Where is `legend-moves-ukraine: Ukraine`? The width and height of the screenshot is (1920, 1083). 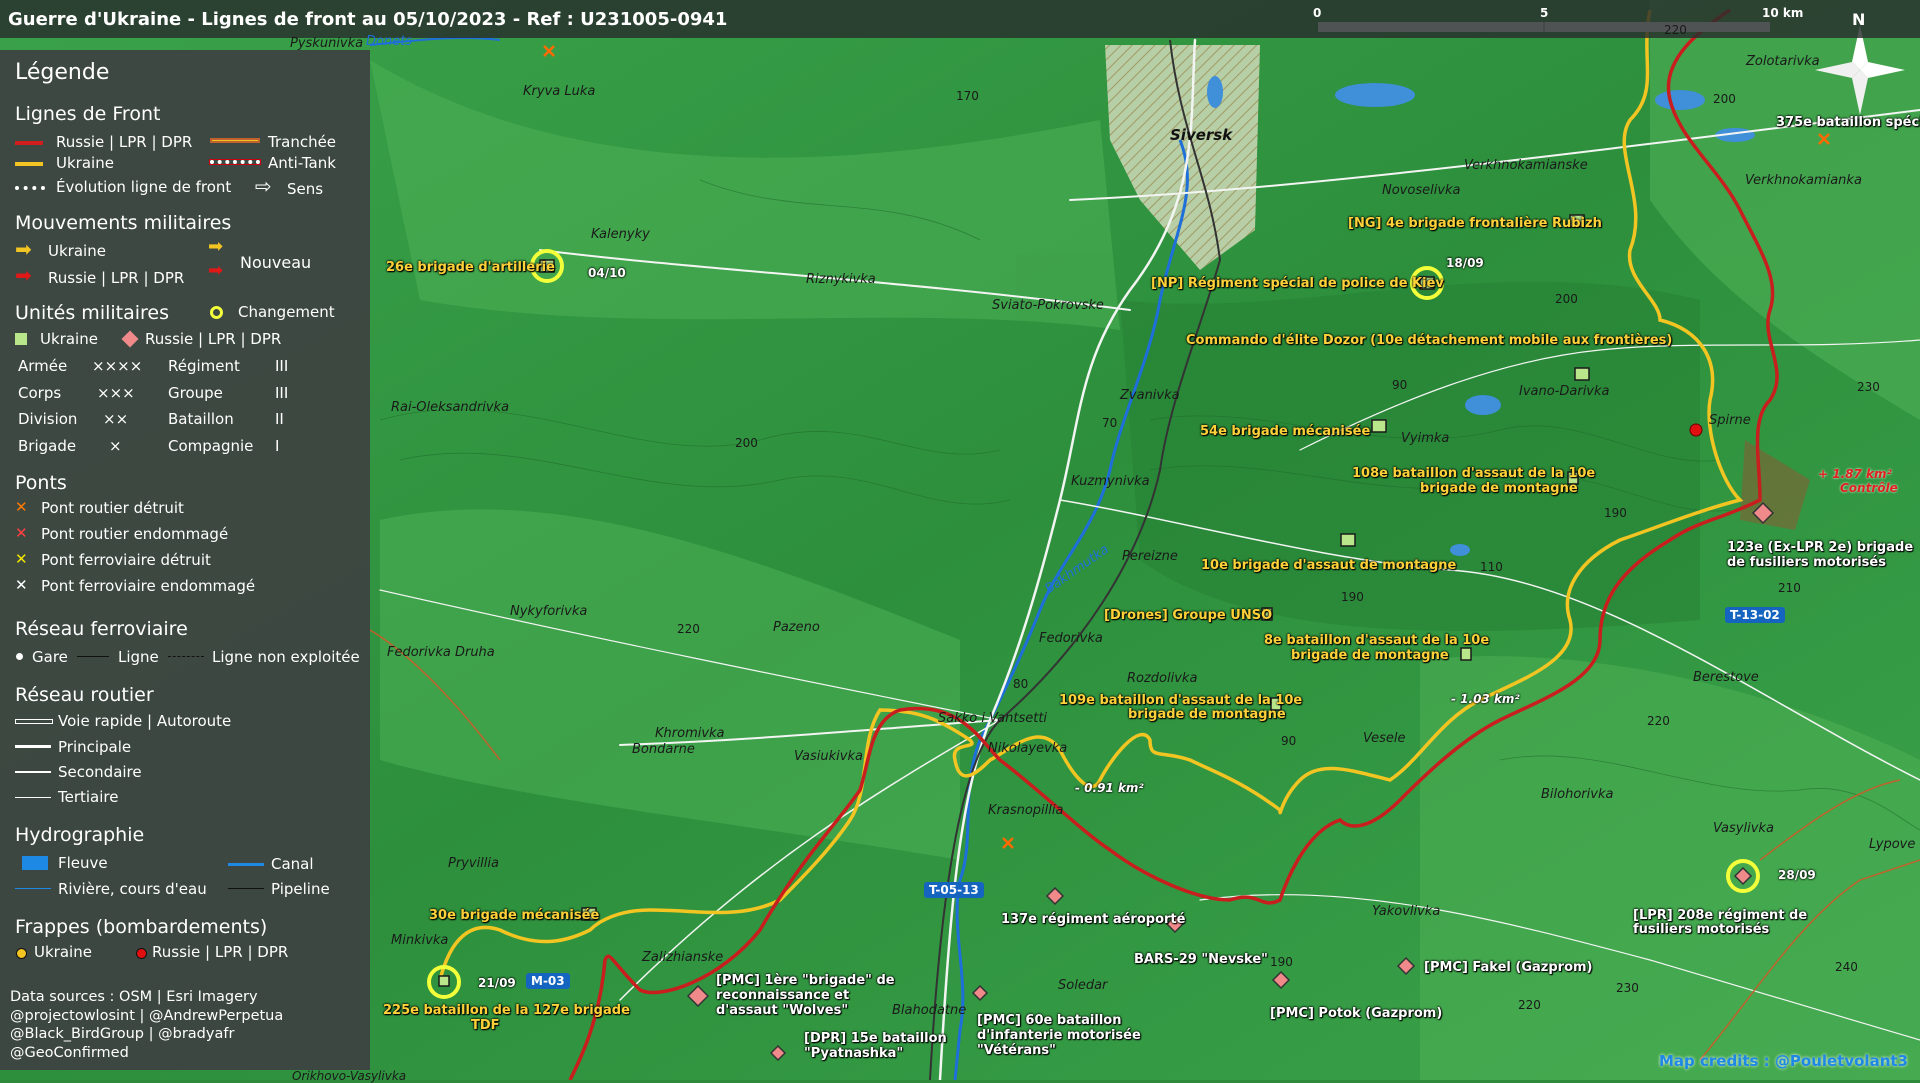
legend-moves-ukraine: Ukraine is located at coordinates (77, 251).